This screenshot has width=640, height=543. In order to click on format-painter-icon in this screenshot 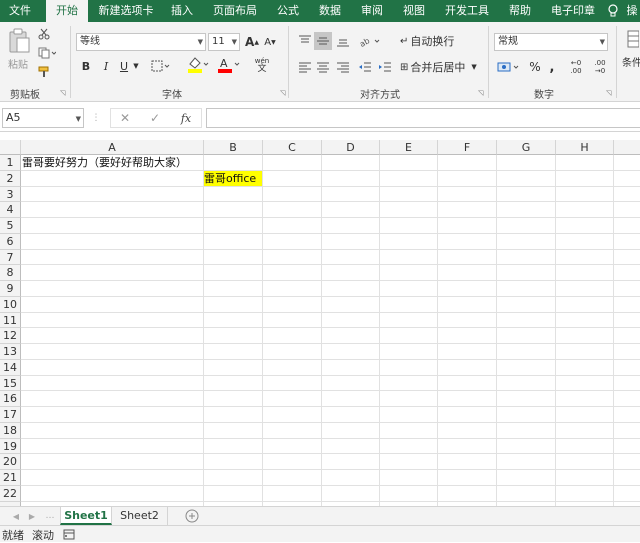, I will do `click(44, 72)`.